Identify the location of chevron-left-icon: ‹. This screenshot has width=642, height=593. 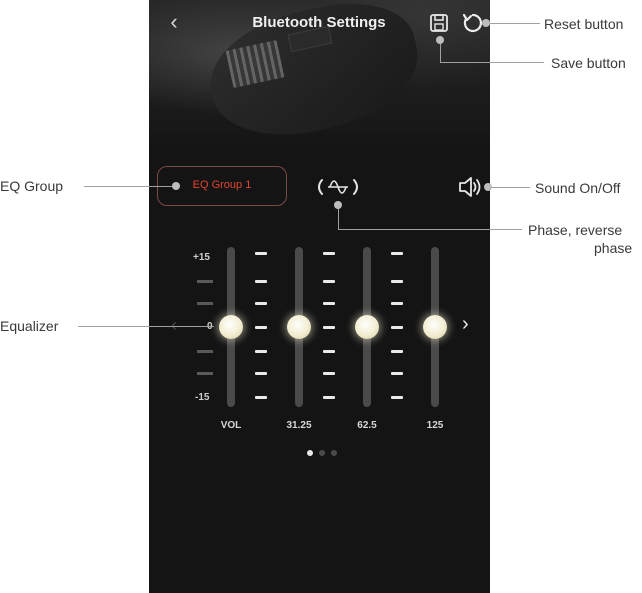
(174, 22).